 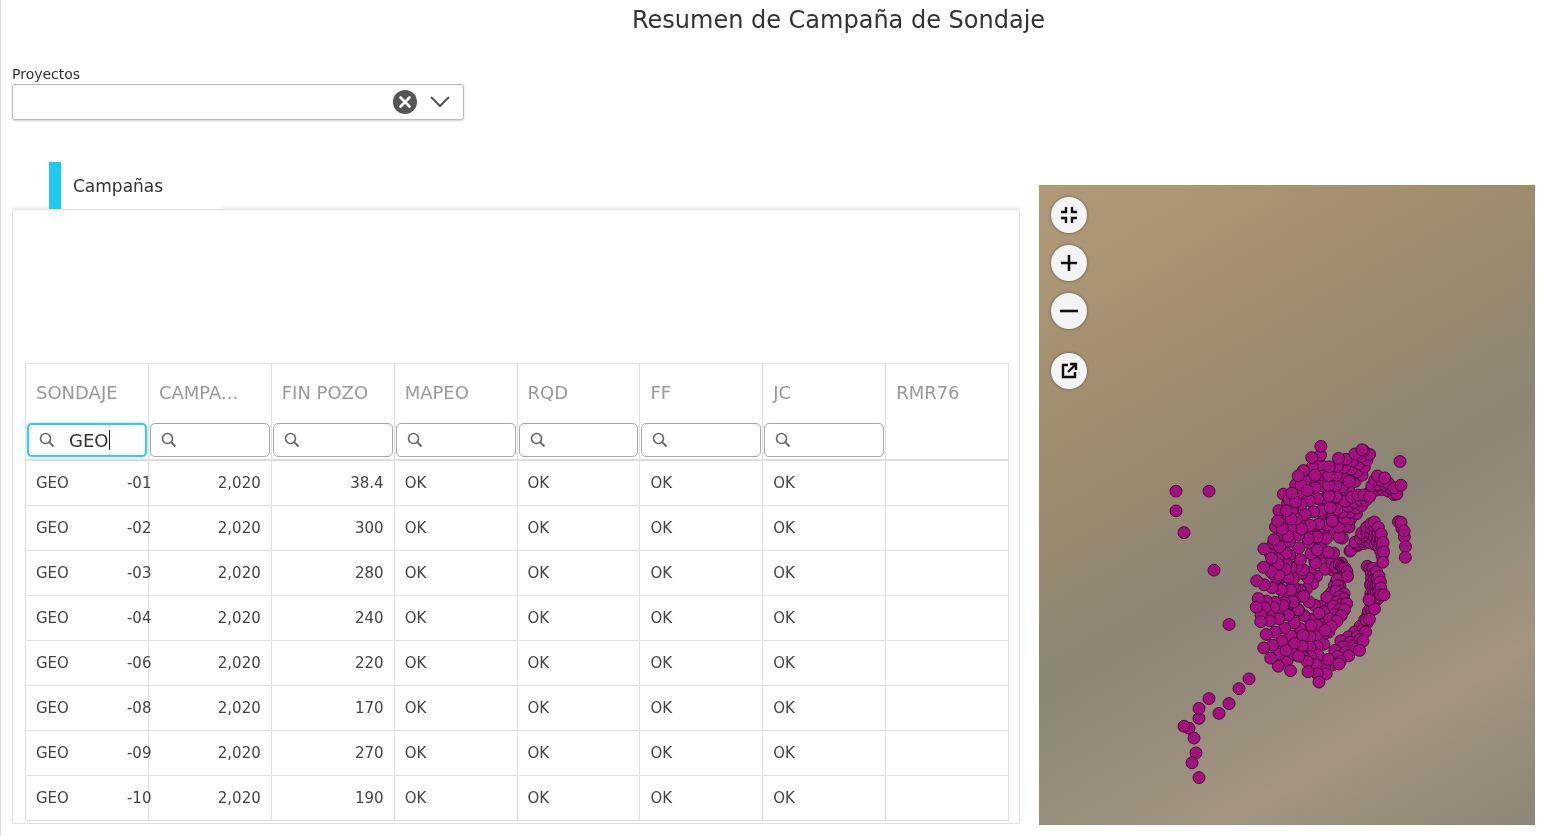 I want to click on zoom-in-button, so click(x=1069, y=263).